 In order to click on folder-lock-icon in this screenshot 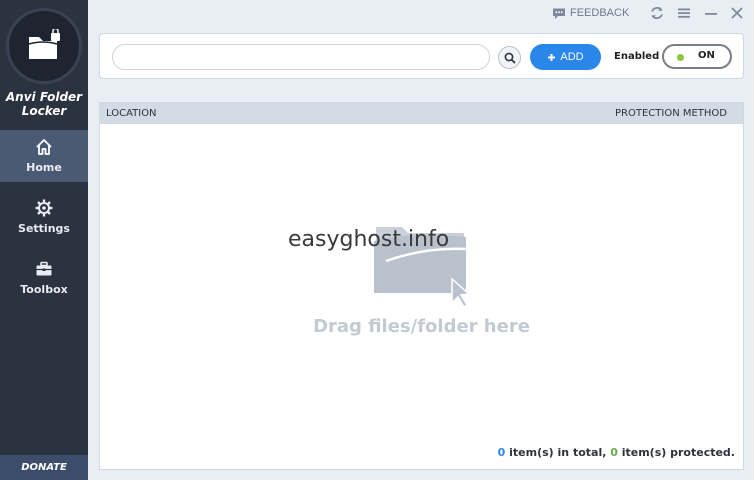, I will do `click(44, 44)`.